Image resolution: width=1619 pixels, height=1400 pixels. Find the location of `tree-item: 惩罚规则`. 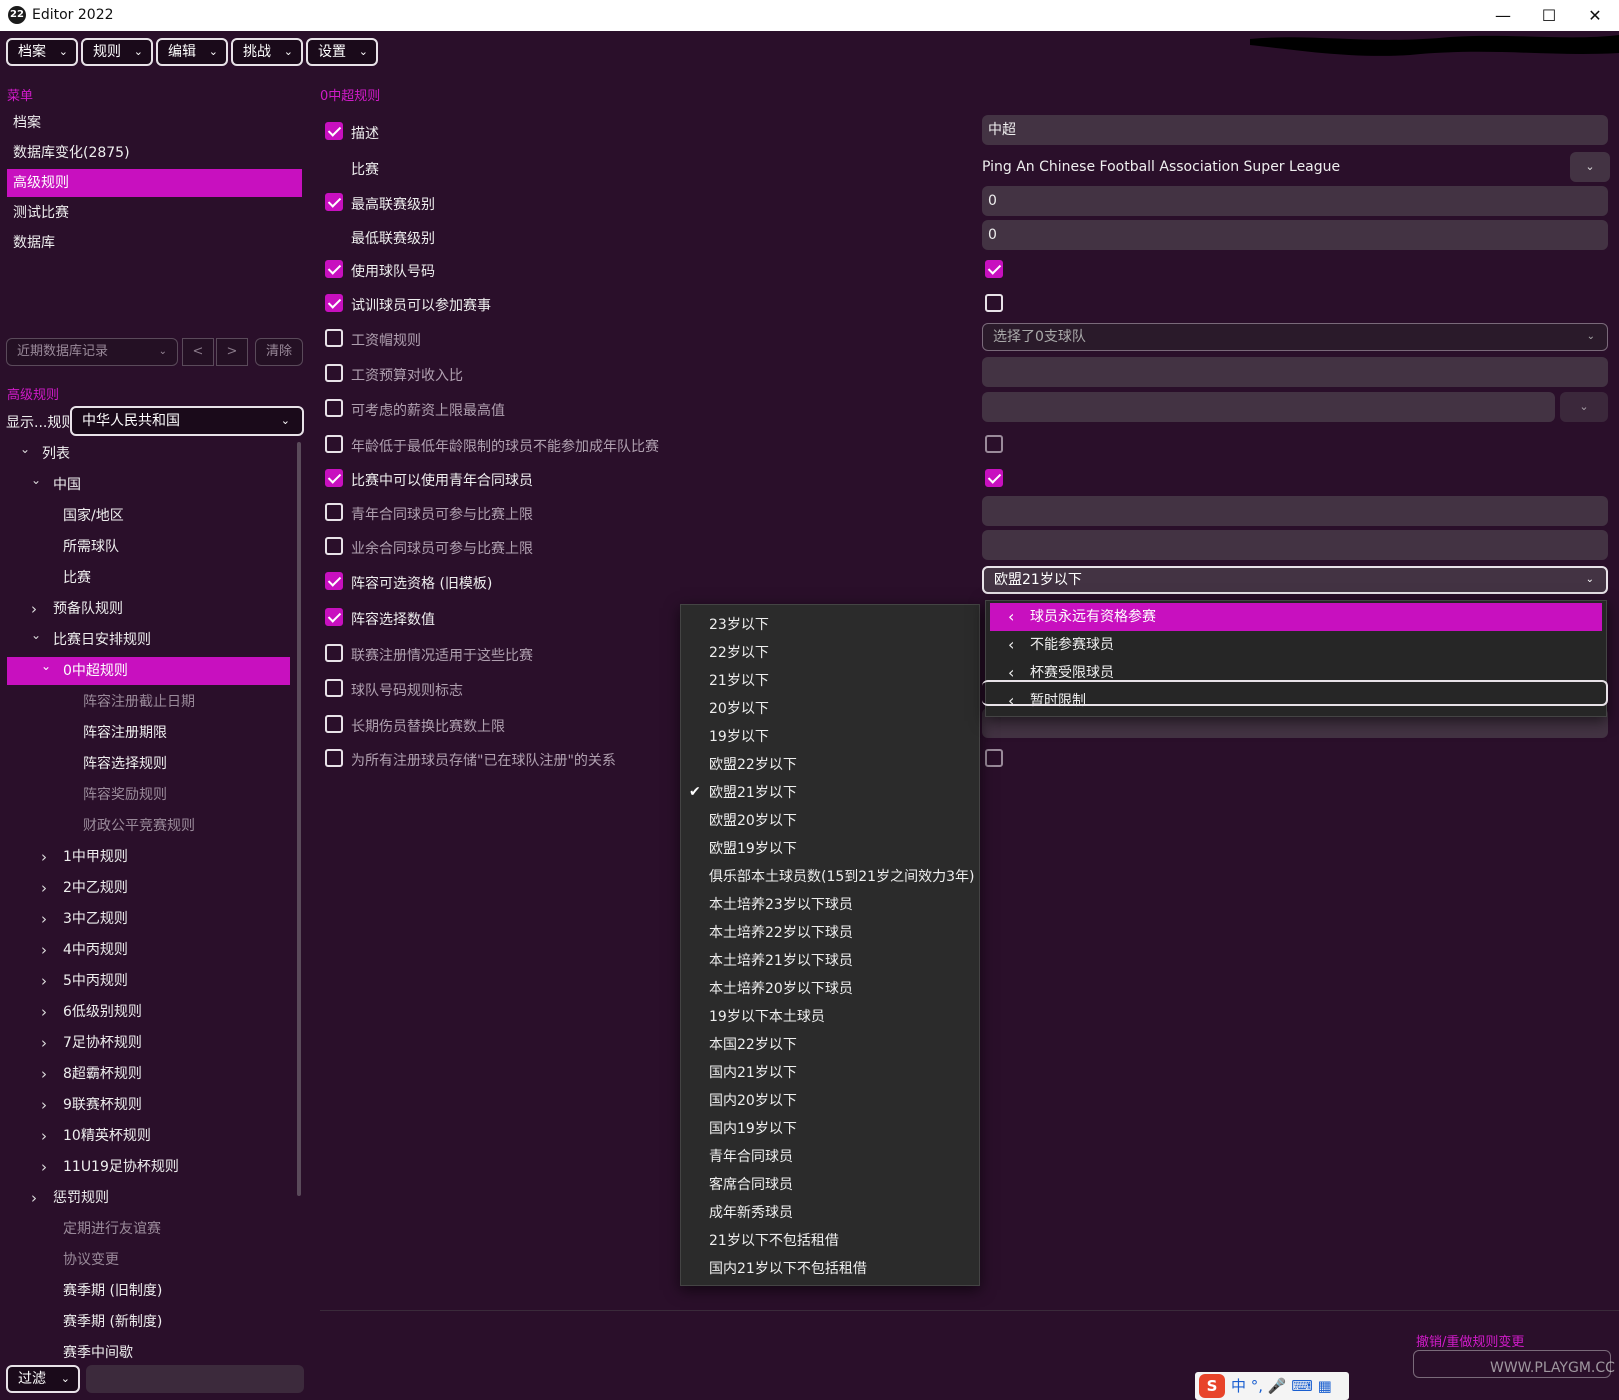

tree-item: 惩罚规则 is located at coordinates (81, 1198).